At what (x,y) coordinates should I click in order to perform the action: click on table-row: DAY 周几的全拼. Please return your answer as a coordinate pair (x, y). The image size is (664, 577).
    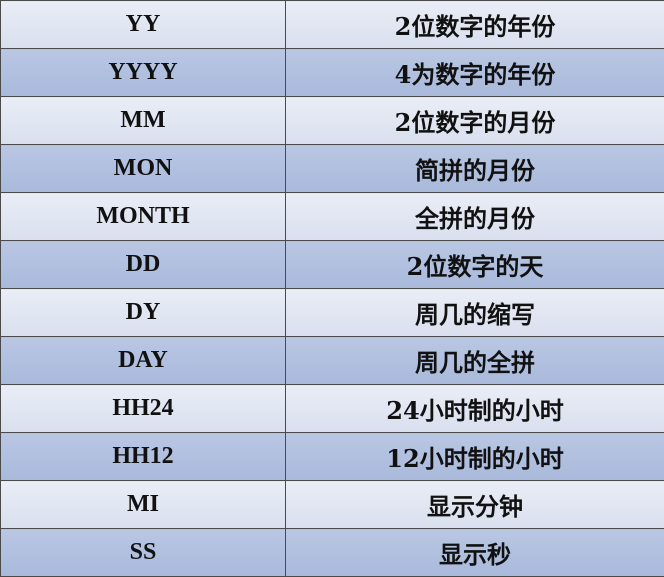
    Looking at the image, I should click on (332, 361).